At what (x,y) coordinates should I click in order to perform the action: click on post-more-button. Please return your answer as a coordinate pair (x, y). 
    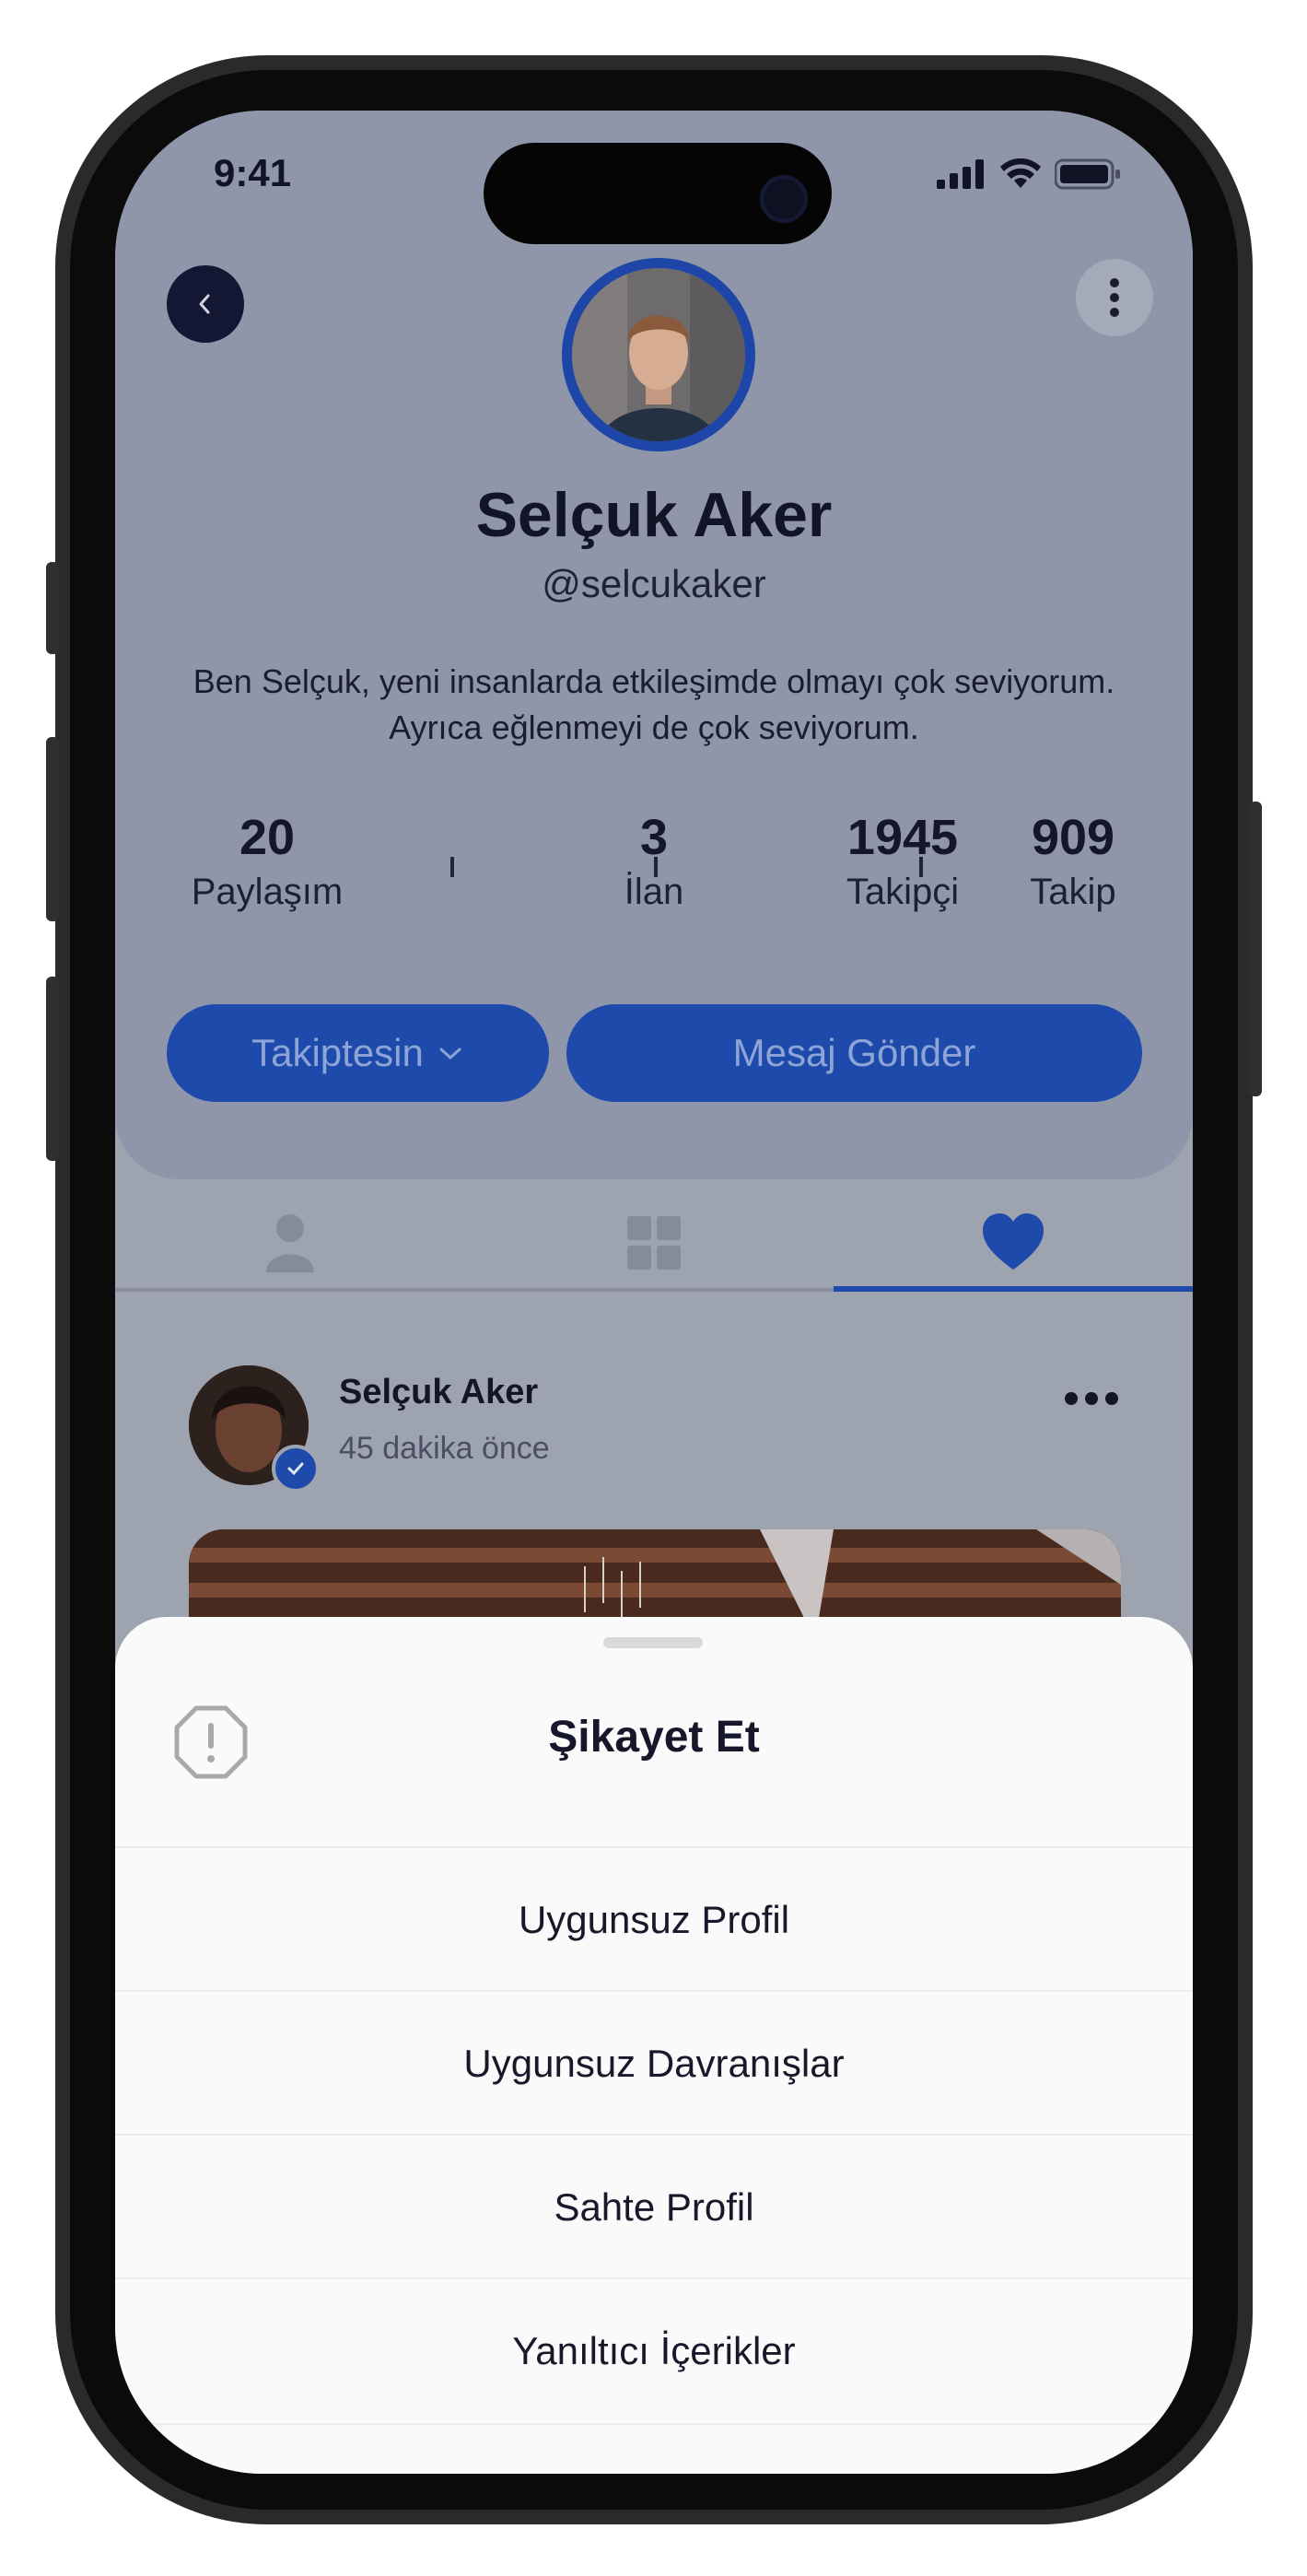
    Looking at the image, I should click on (1091, 1401).